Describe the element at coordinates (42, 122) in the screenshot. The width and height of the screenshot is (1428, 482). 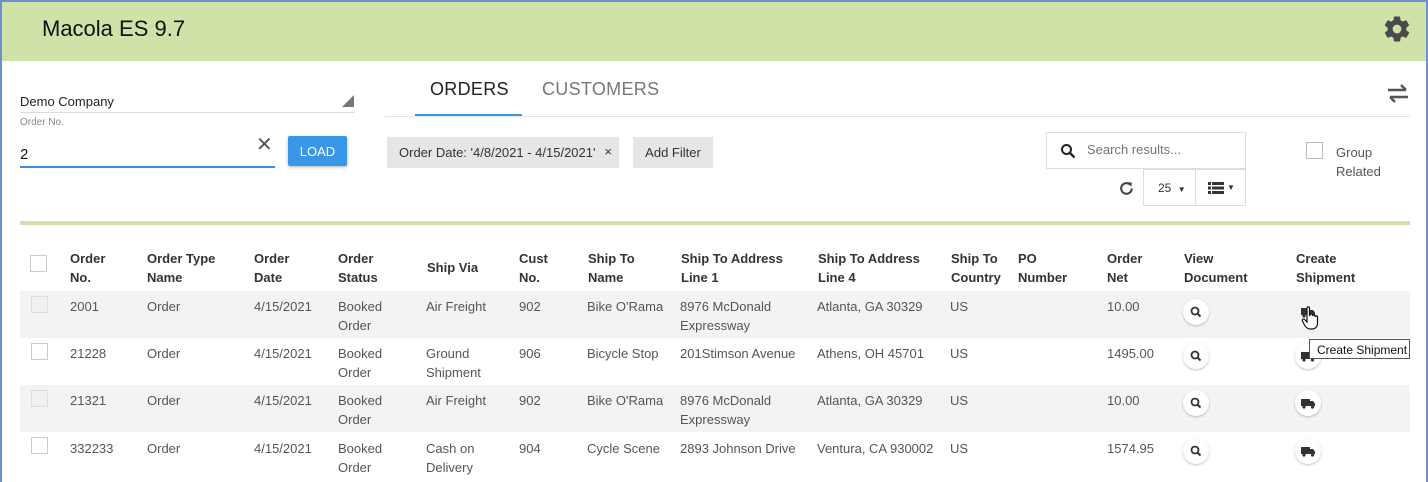
I see `order-no-label: Order No.` at that location.